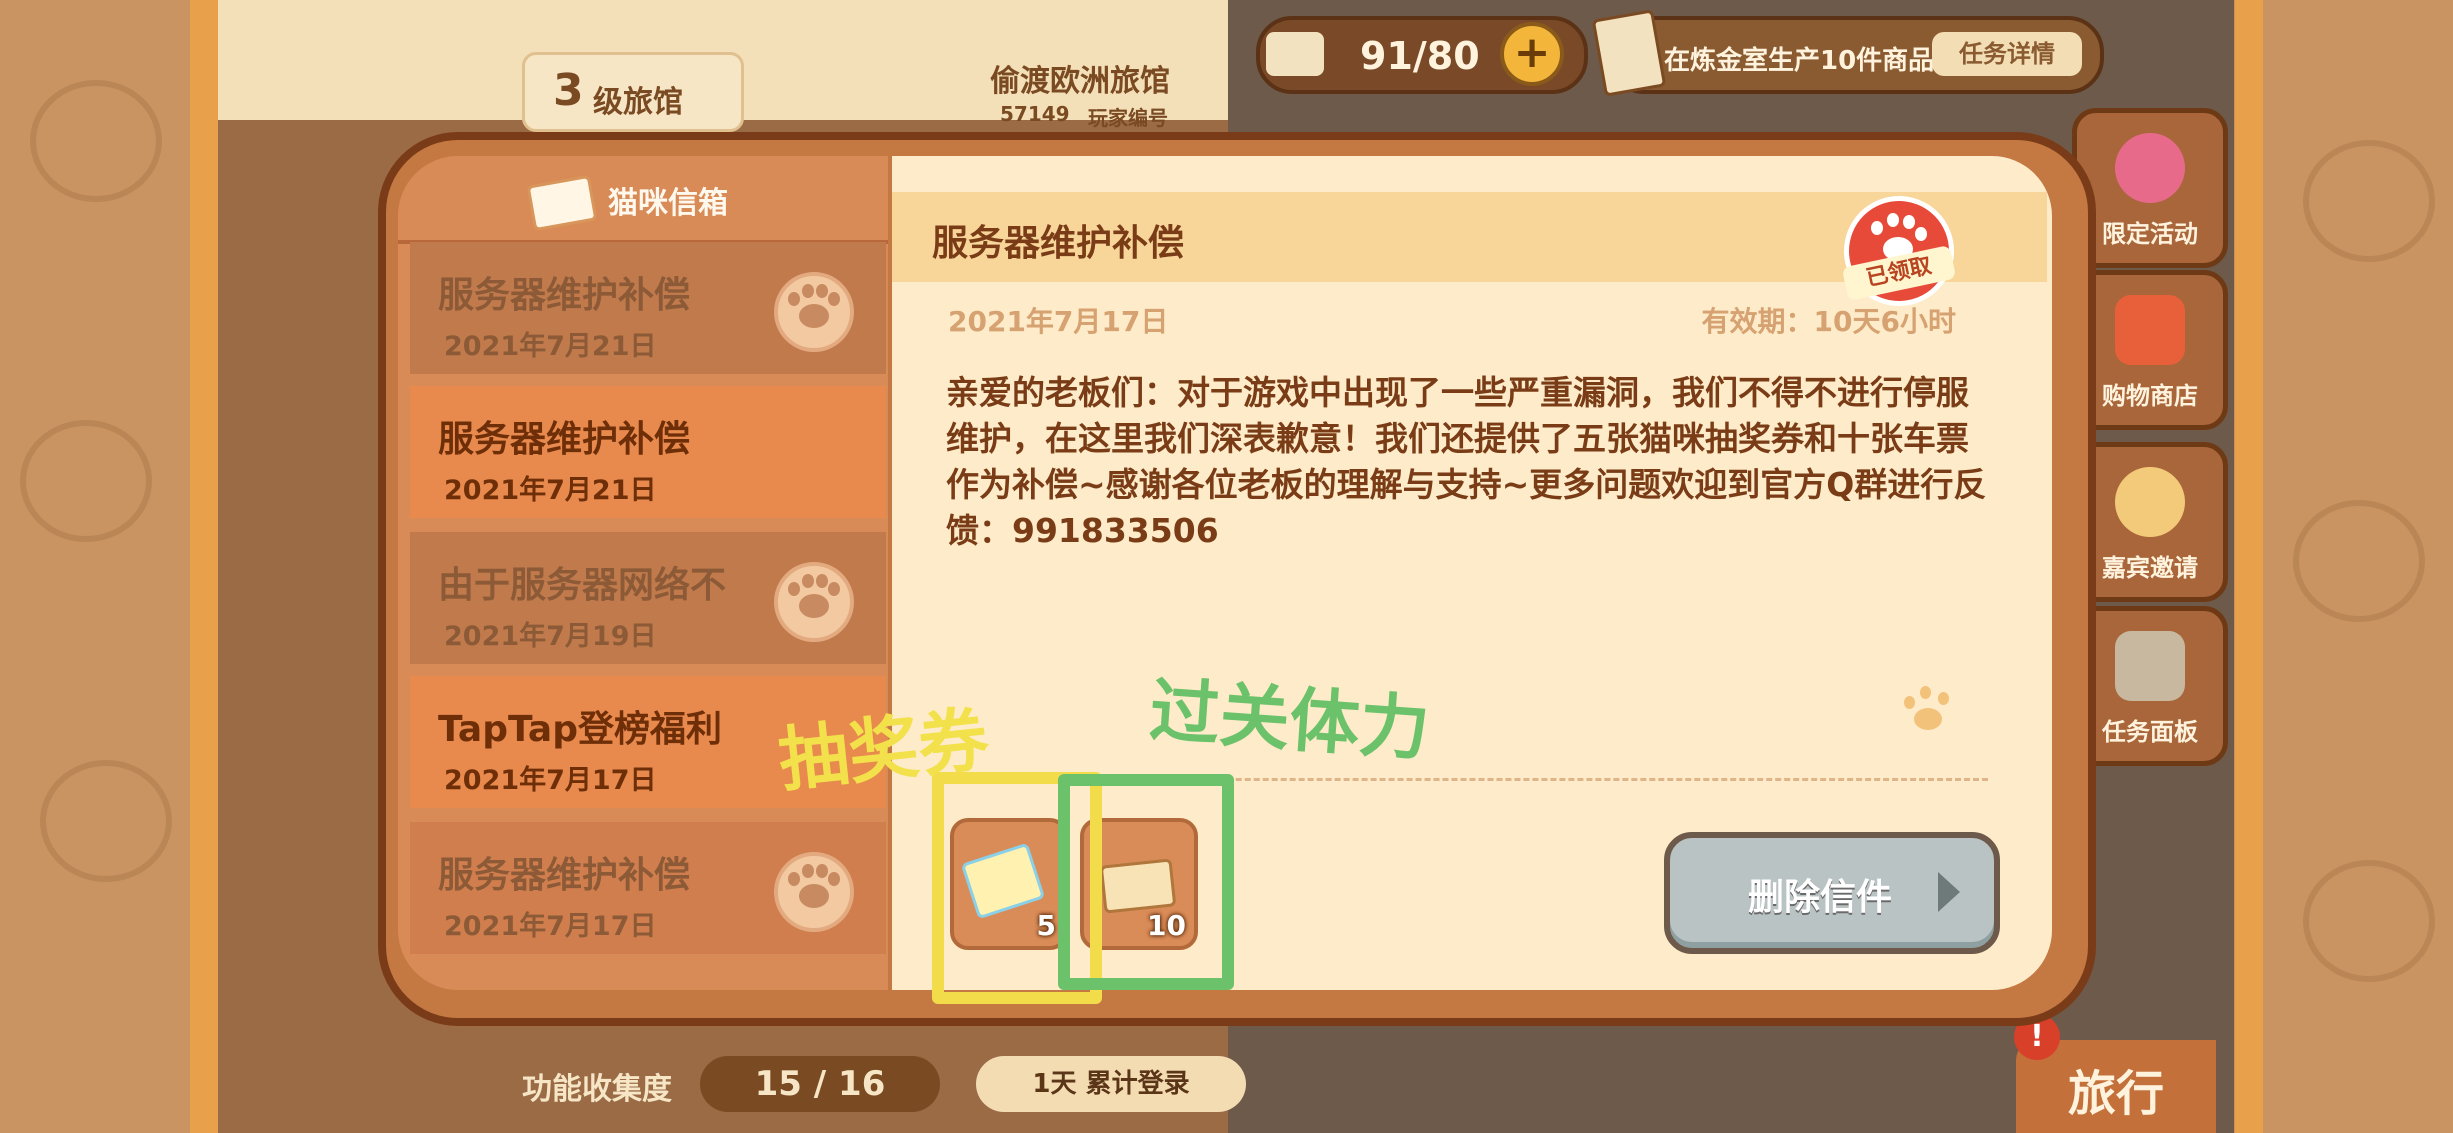 The image size is (2453, 1133). What do you see at coordinates (1828, 321) in the screenshot?
I see `mail-validity: 有效期：10天6小时` at bounding box center [1828, 321].